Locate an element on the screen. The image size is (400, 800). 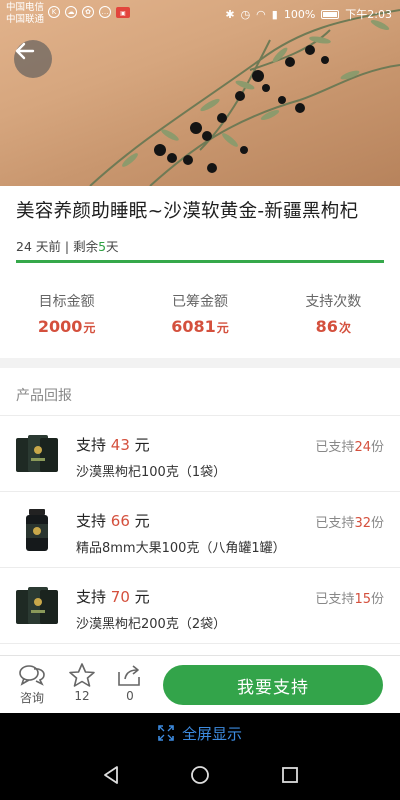
stat-value: 6081元 is located at coordinates (199, 326).